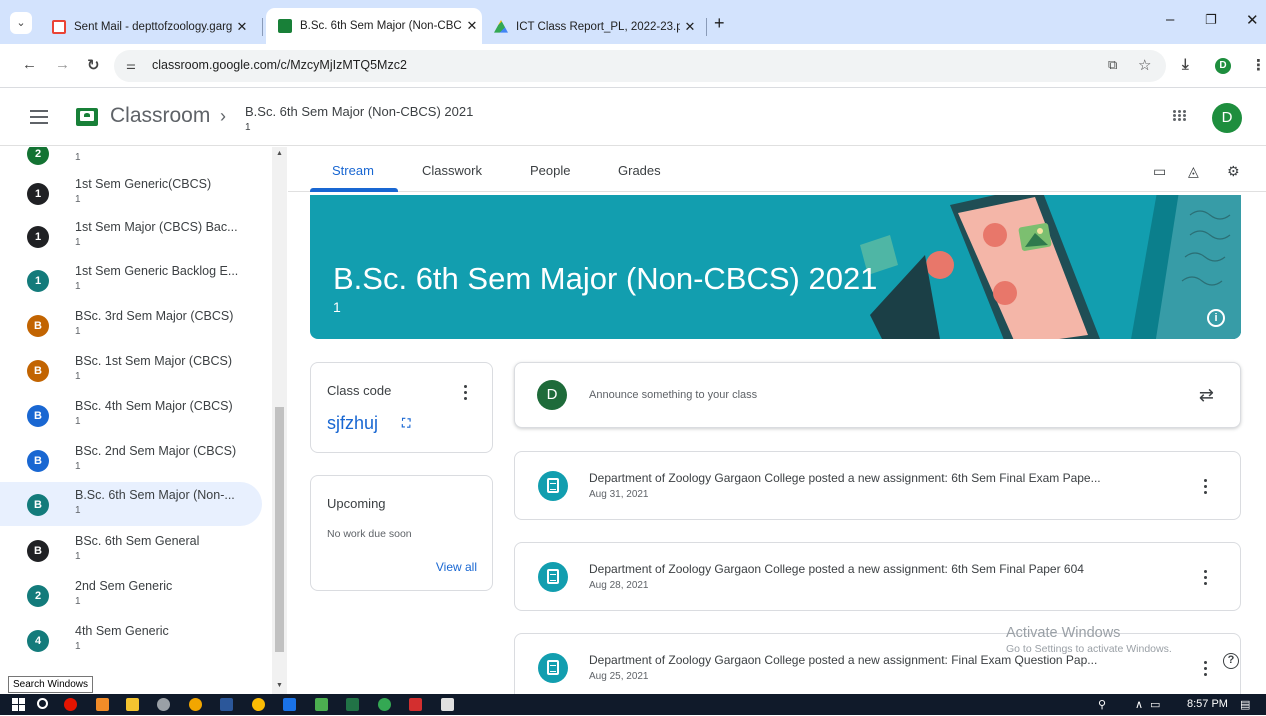  What do you see at coordinates (226, 704) in the screenshot?
I see `word-icon` at bounding box center [226, 704].